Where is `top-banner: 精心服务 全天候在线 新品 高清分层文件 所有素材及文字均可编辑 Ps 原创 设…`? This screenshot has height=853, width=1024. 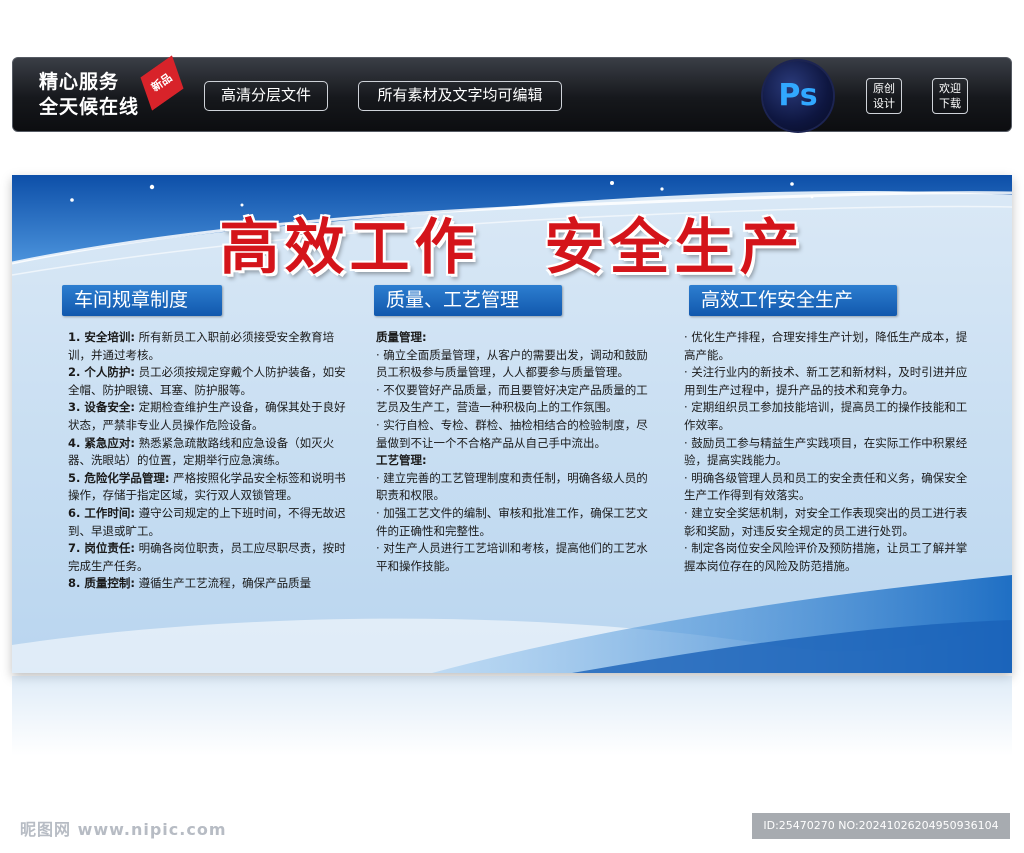
top-banner: 精心服务 全天候在线 新品 高清分层文件 所有素材及文字均可编辑 Ps 原创 设… is located at coordinates (512, 94).